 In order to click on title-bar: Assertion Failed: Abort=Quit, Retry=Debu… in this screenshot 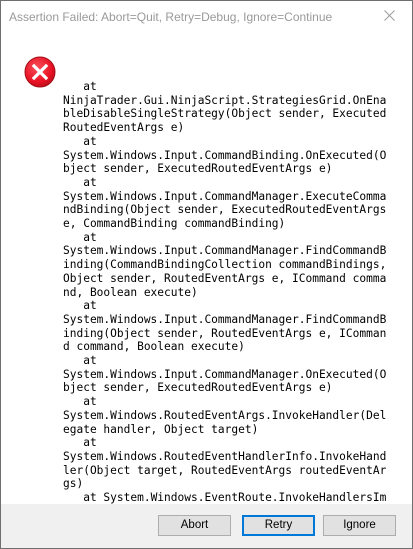, I will do `click(206, 16)`.